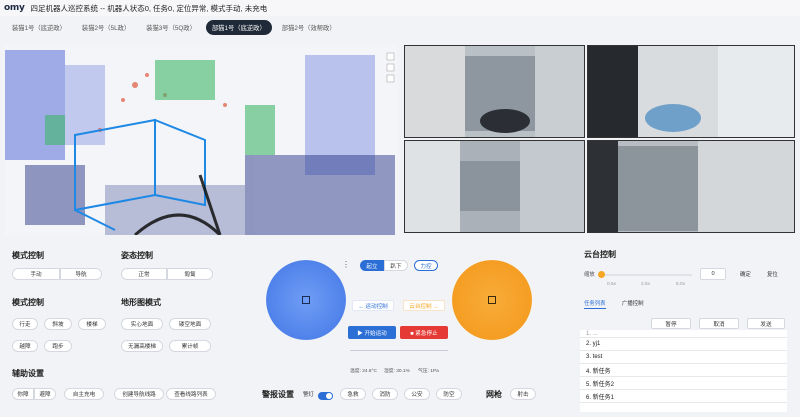  I want to click on stairs-button: 楼梯, so click(92, 324).